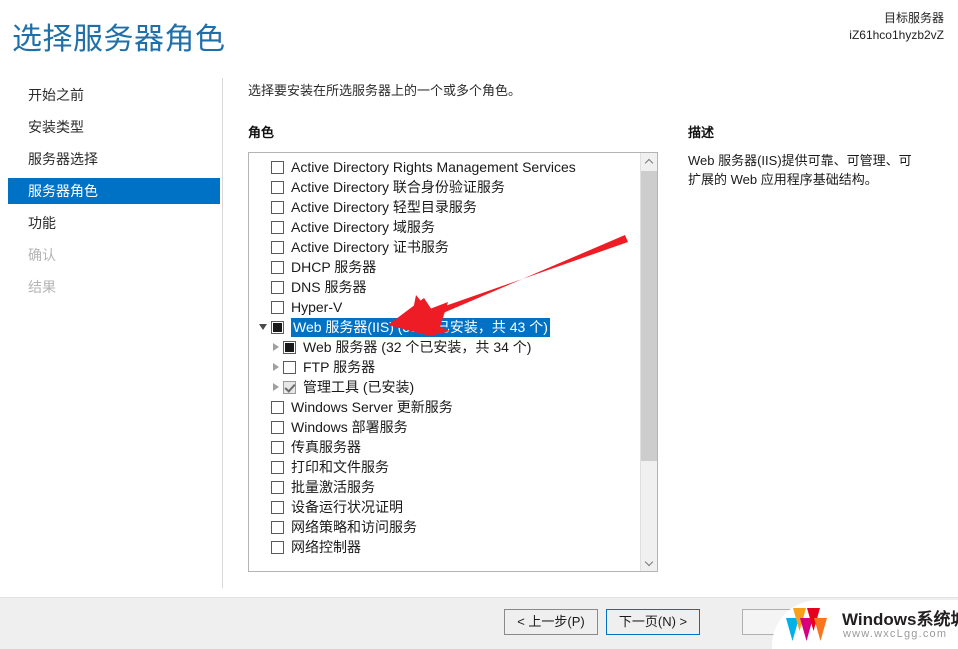 This screenshot has height=649, width=958. What do you see at coordinates (800, 170) in the screenshot?
I see `description-text: Web 服务器(IIS)提供可靠、可管理、可扩展的 Web 应用程序基础结构。` at bounding box center [800, 170].